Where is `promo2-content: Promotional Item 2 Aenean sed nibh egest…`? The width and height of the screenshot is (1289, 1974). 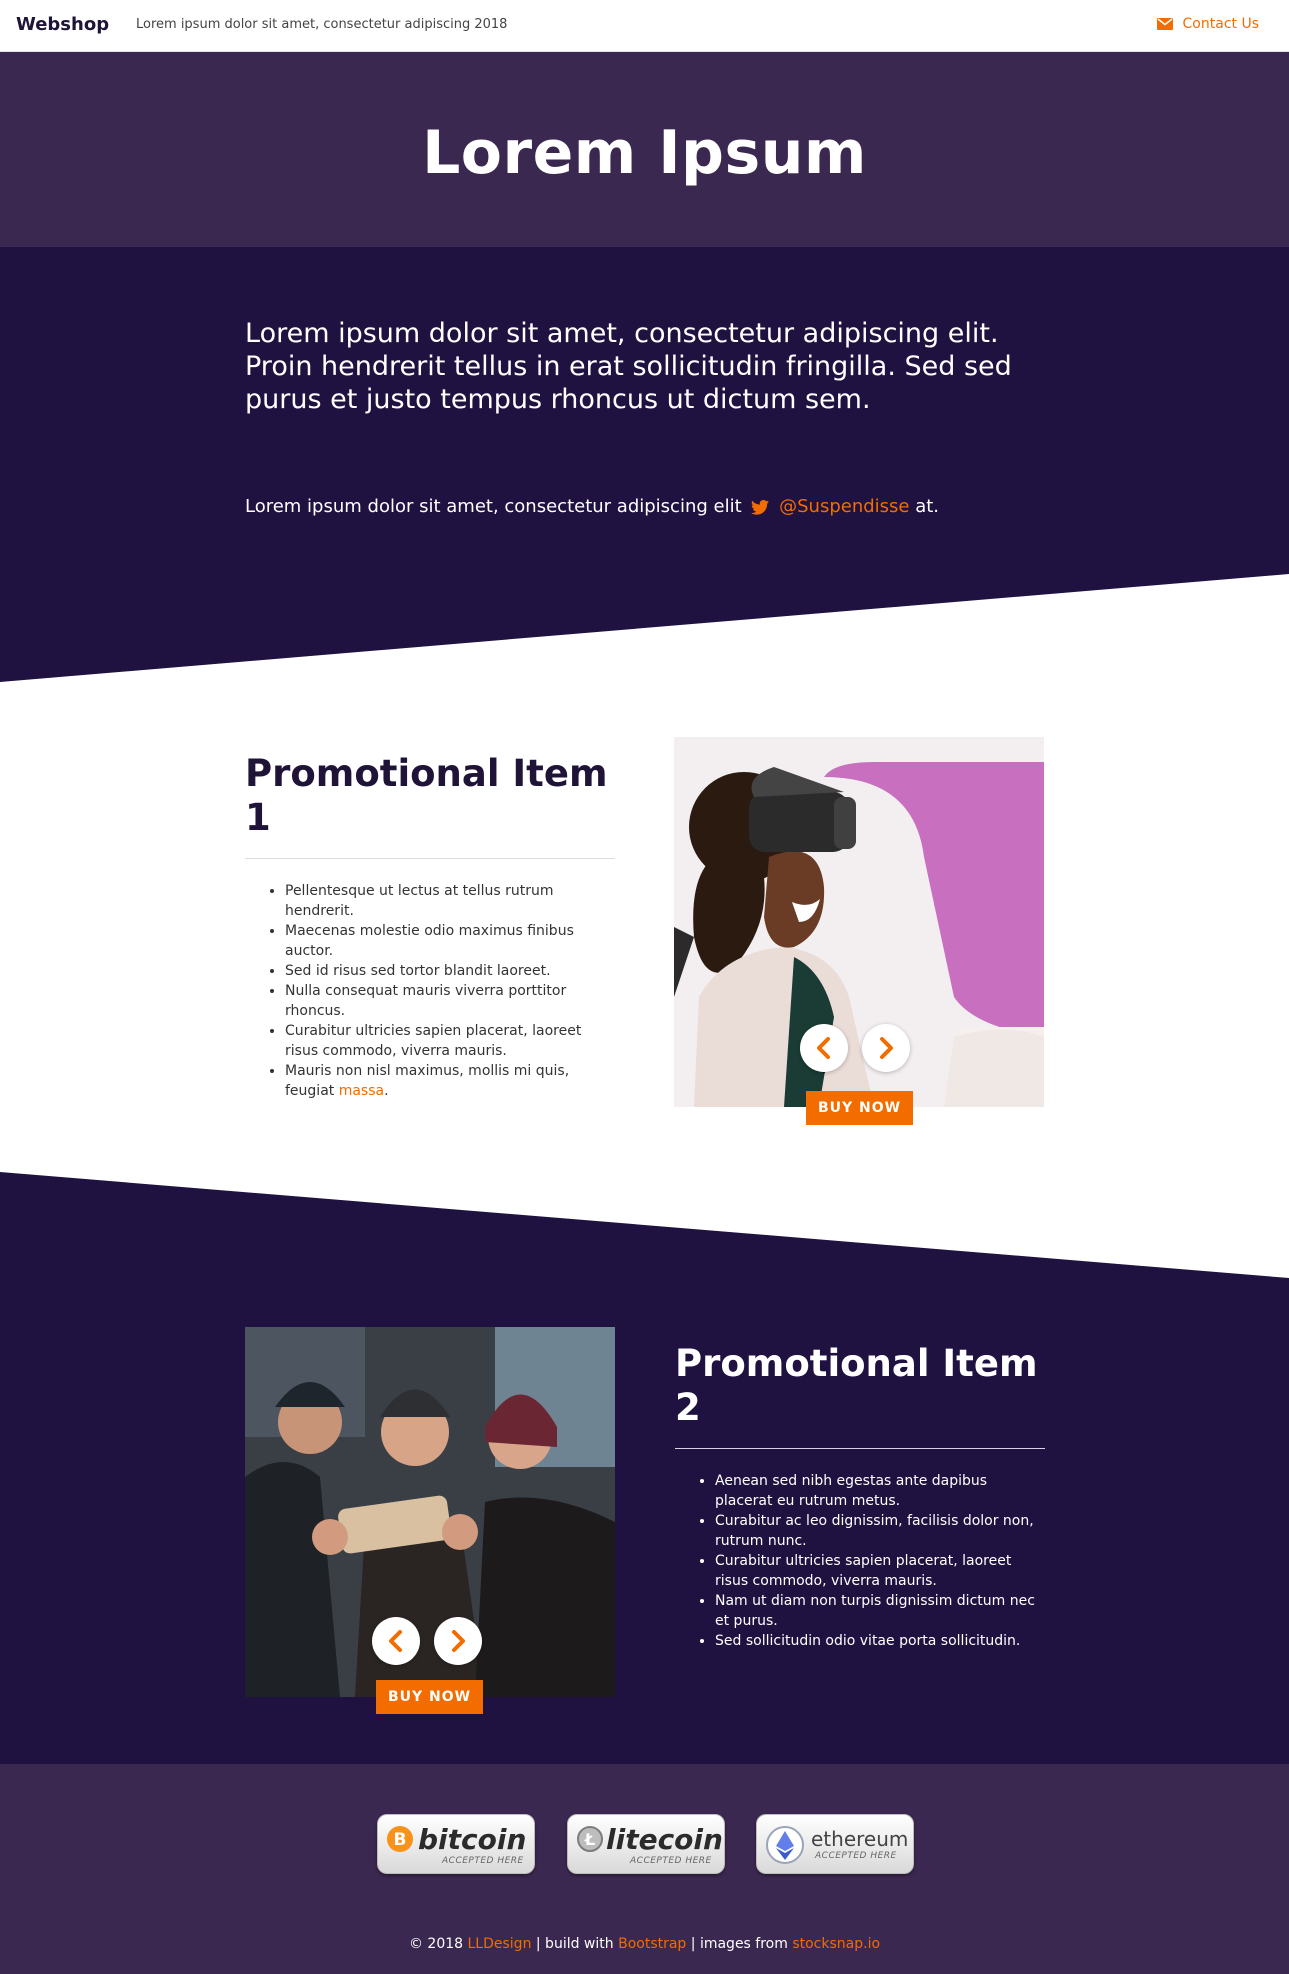 promo2-content: Promotional Item 2 Aenean sed nibh egest… is located at coordinates (860, 1496).